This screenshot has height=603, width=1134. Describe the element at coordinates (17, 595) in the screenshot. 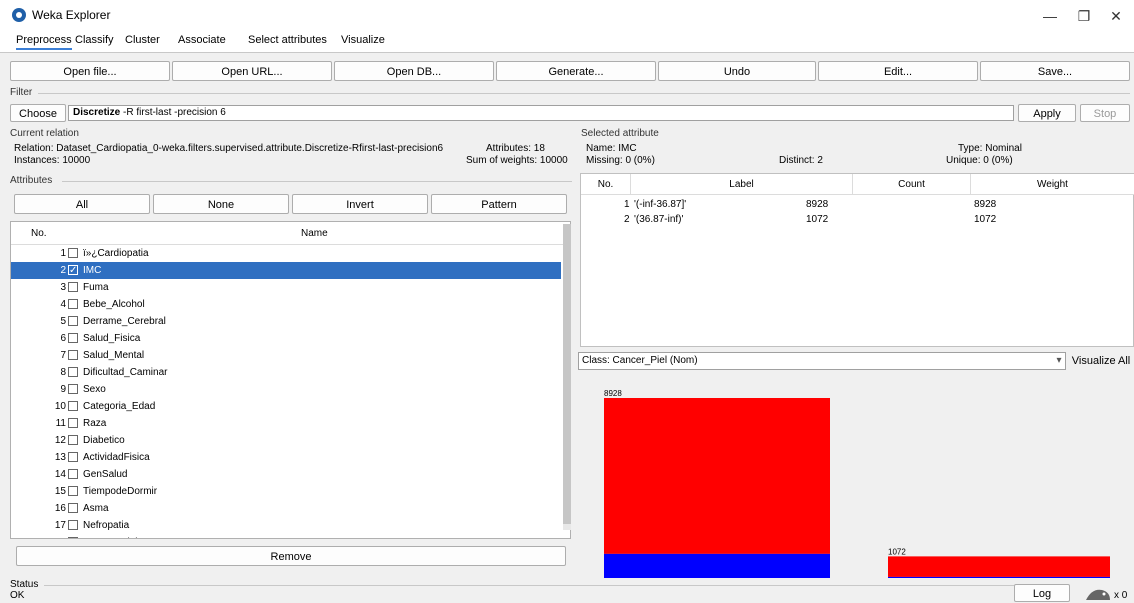

I see `status-message: OK` at that location.